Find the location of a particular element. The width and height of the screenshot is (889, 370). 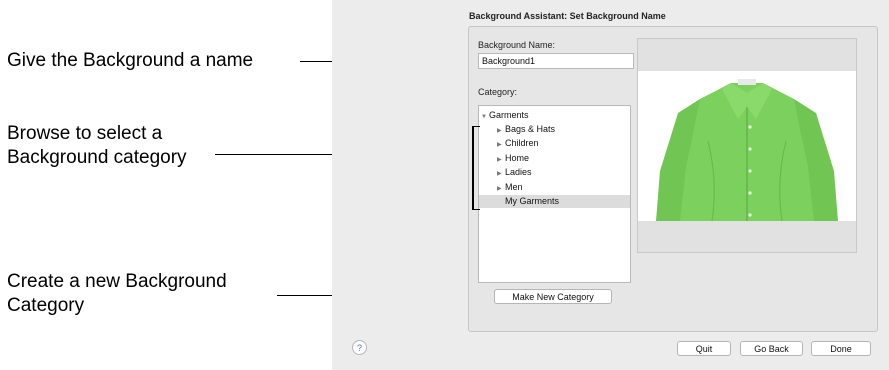

callout-category-line1: Browse to select a is located at coordinates (85, 133).